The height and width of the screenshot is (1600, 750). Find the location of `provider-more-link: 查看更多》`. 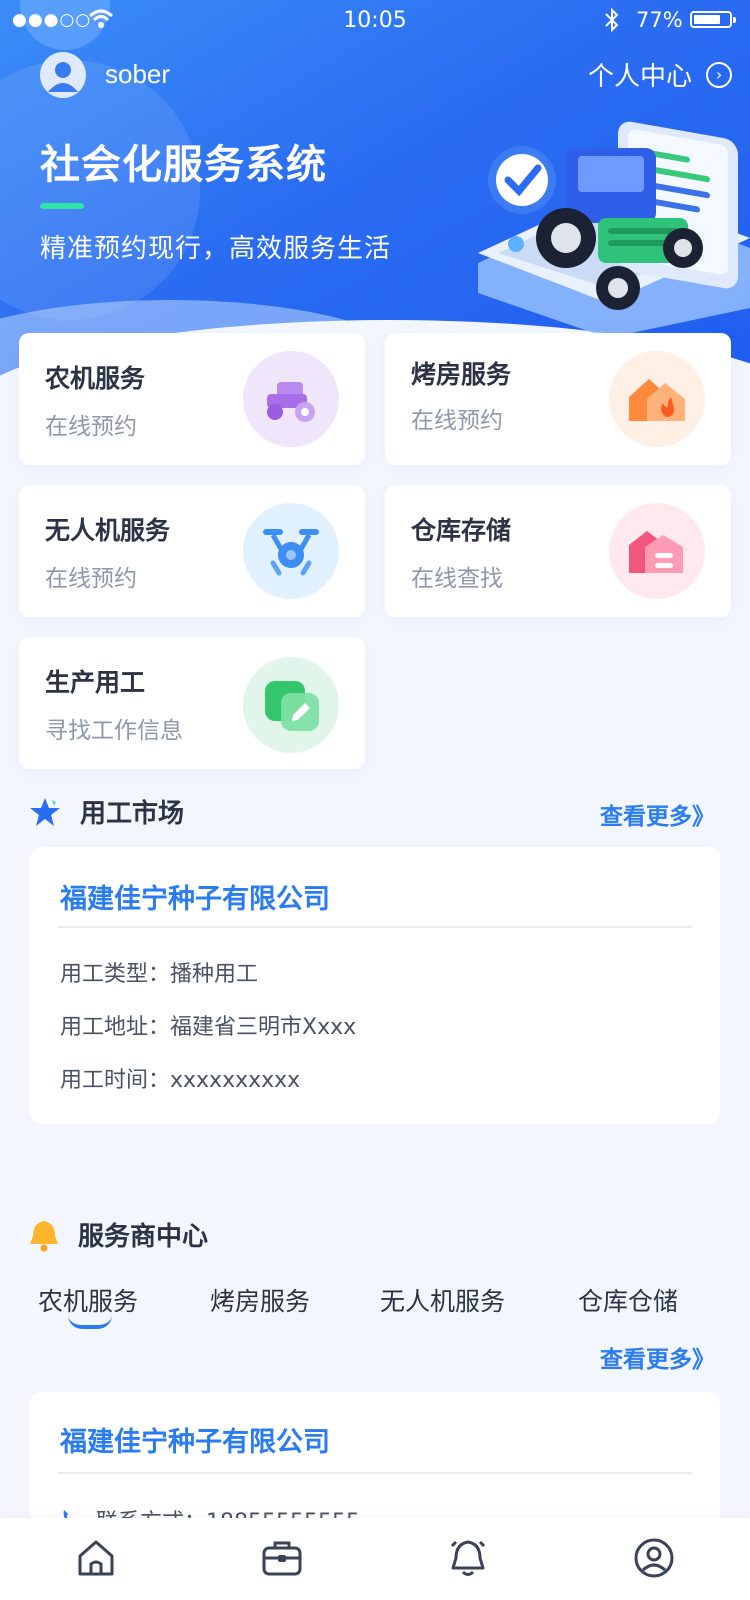

provider-more-link: 查看更多》 is located at coordinates (657, 1357).